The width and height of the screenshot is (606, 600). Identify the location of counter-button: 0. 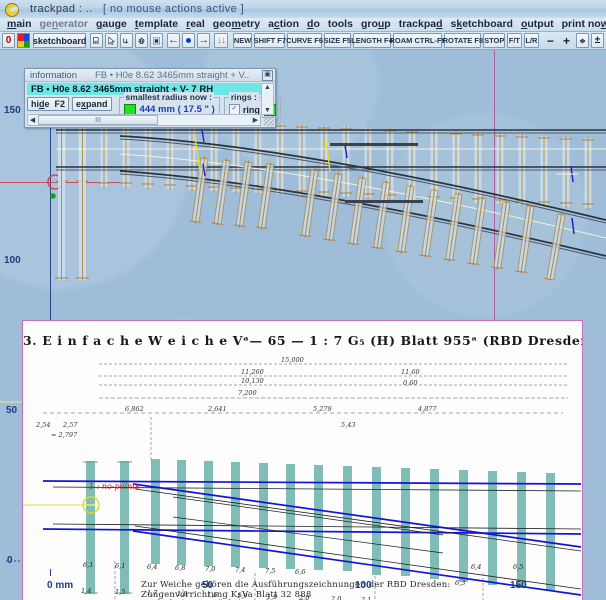
(8, 40).